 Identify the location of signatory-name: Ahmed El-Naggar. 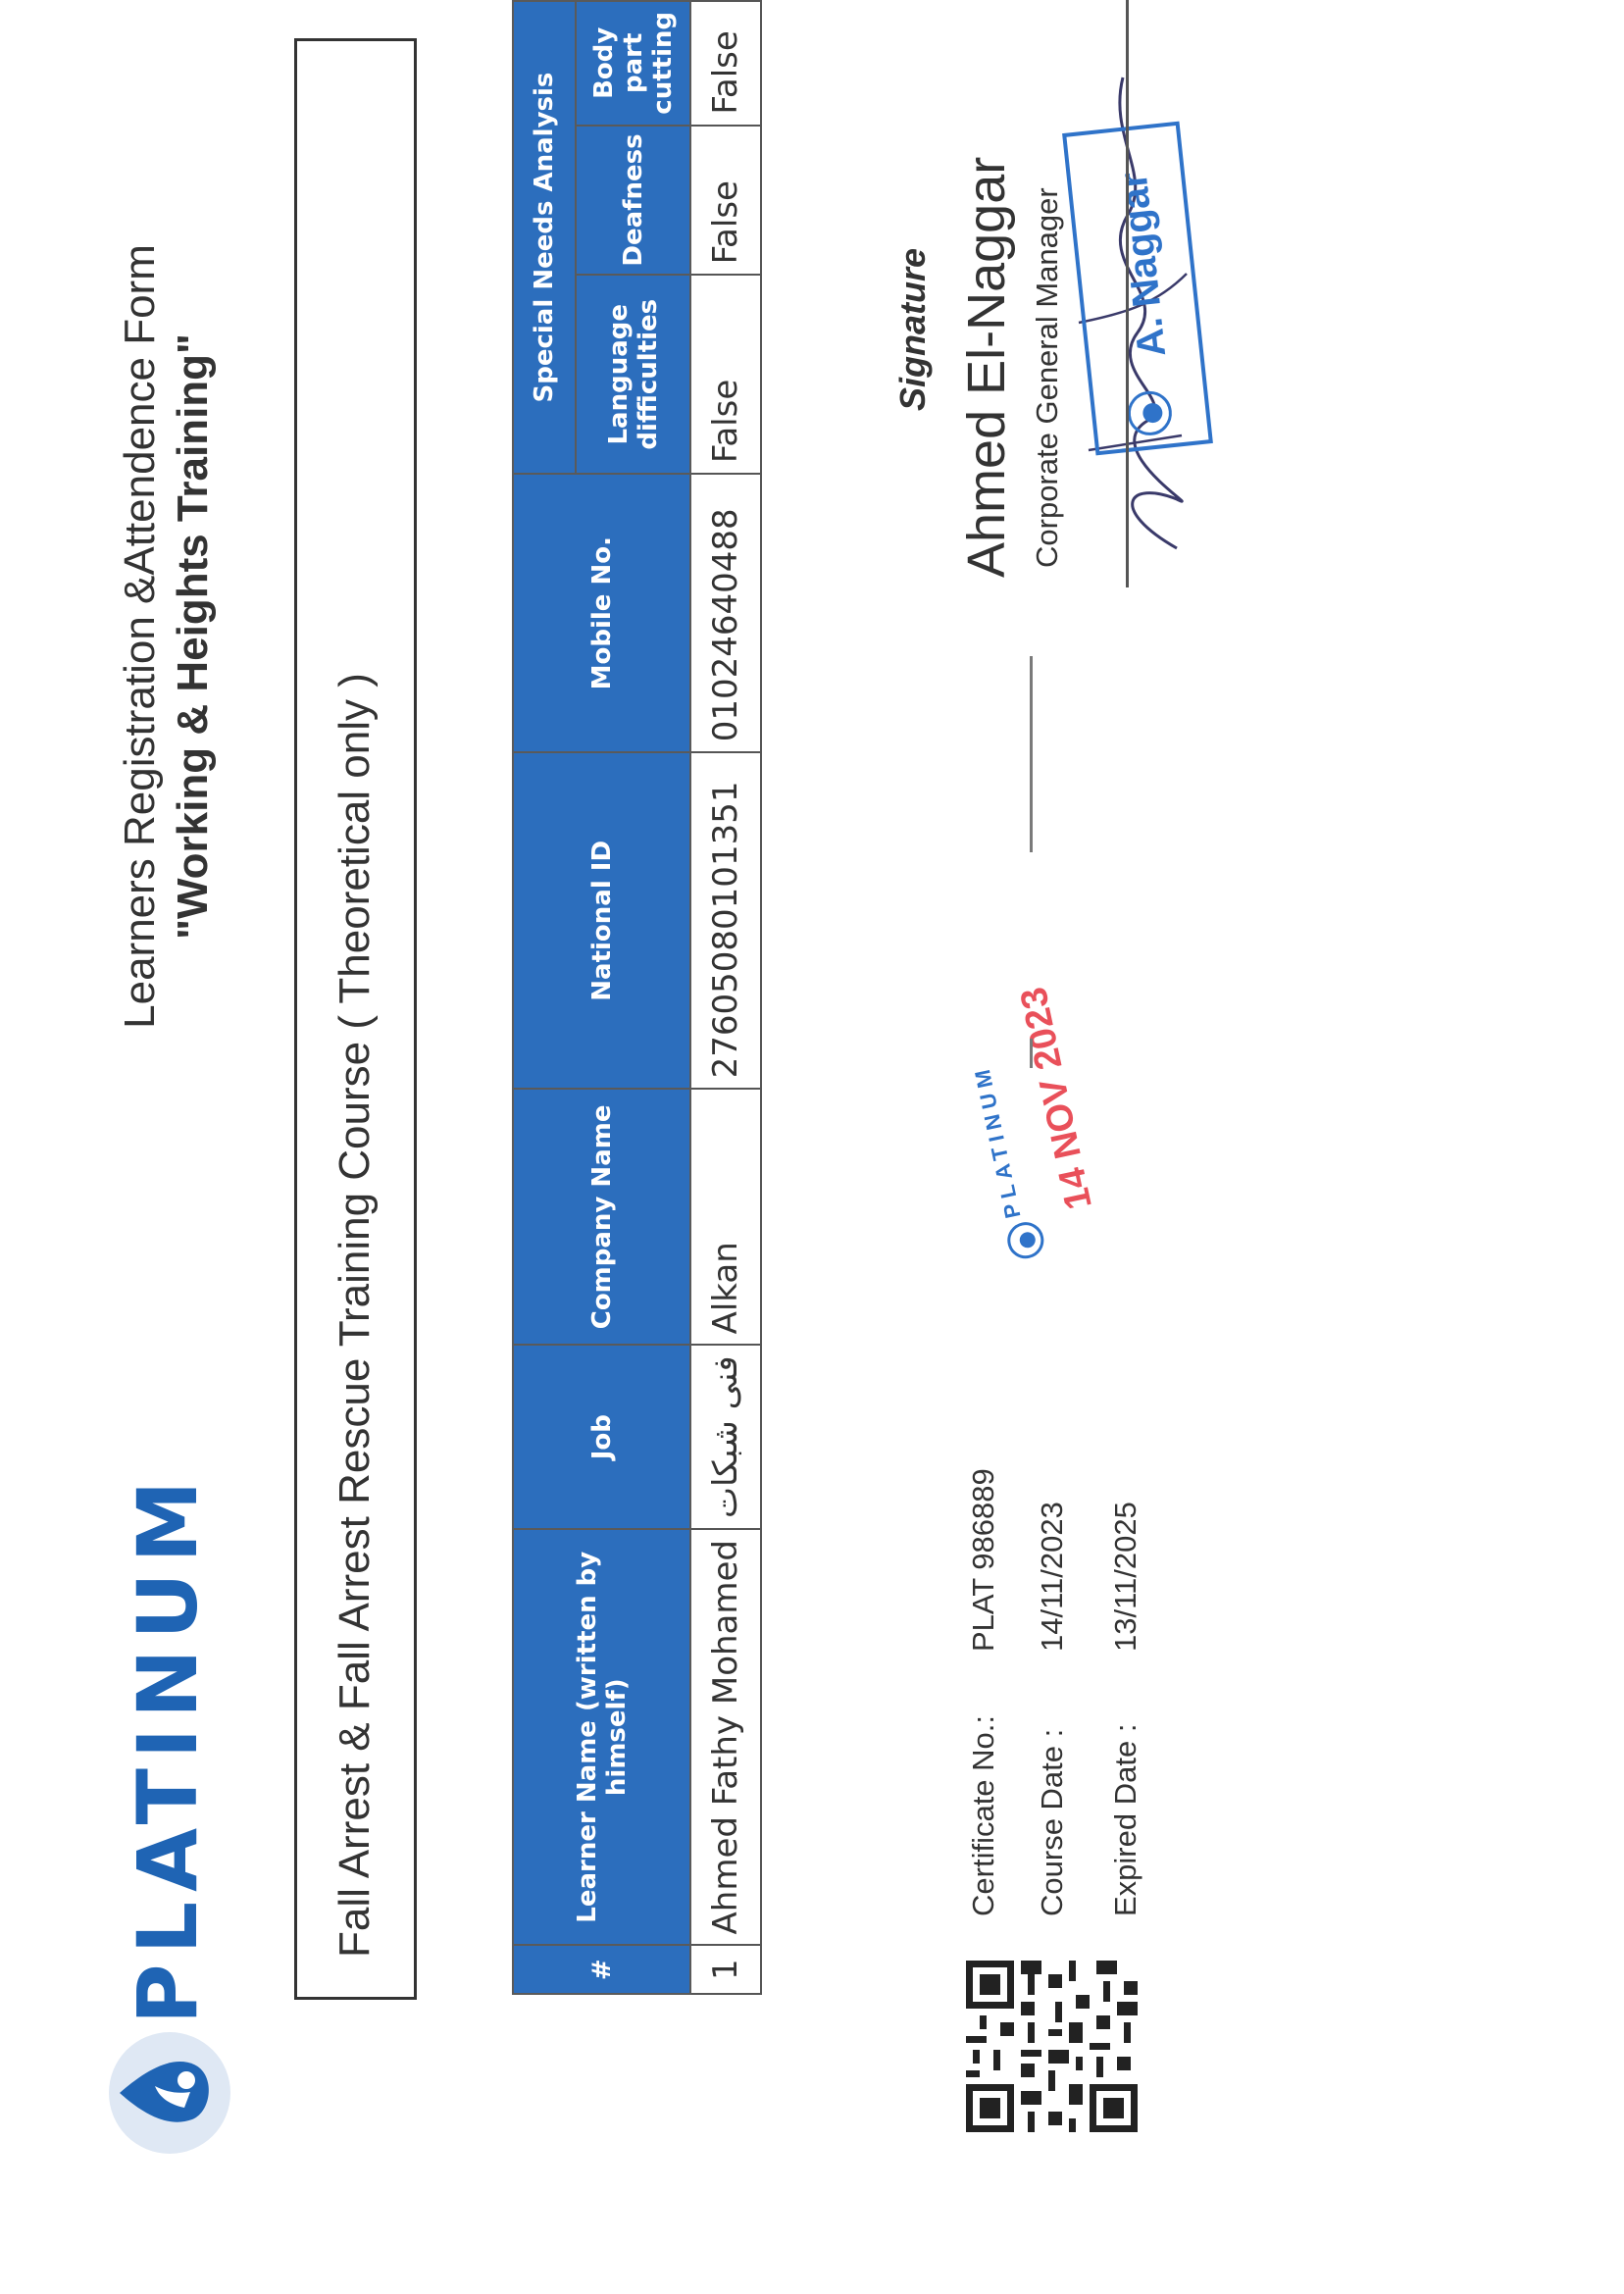
(986, 367).